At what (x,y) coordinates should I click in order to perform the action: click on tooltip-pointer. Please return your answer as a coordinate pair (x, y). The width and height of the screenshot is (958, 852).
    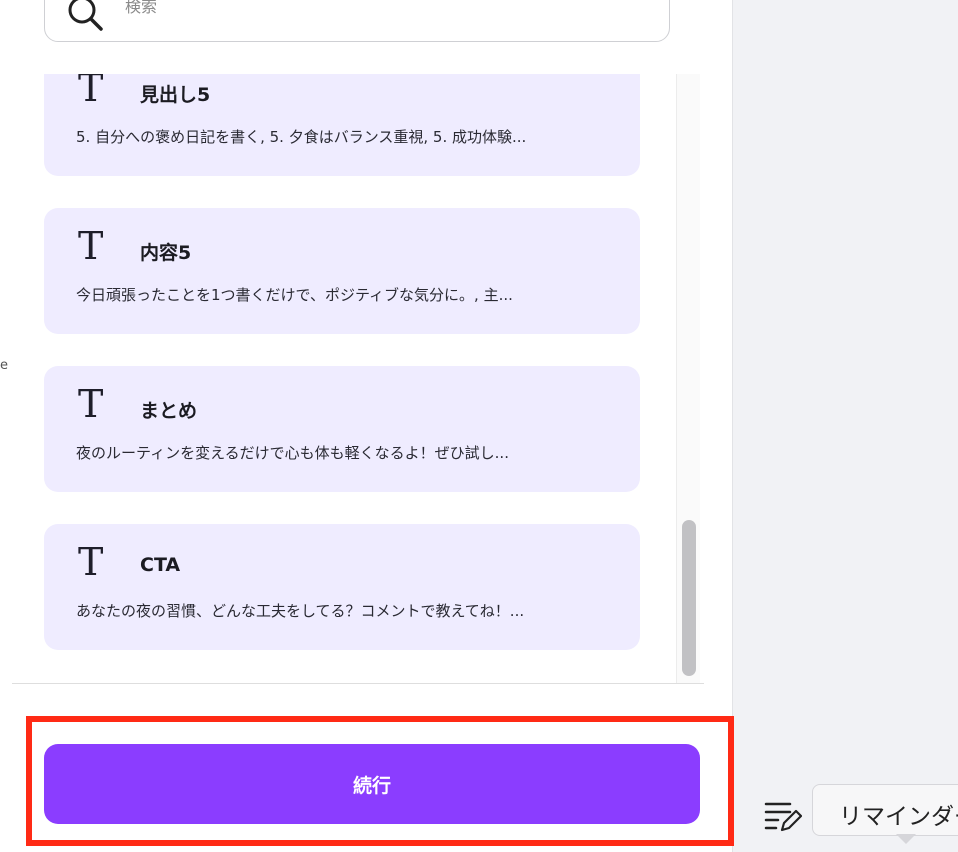
    Looking at the image, I should click on (906, 839).